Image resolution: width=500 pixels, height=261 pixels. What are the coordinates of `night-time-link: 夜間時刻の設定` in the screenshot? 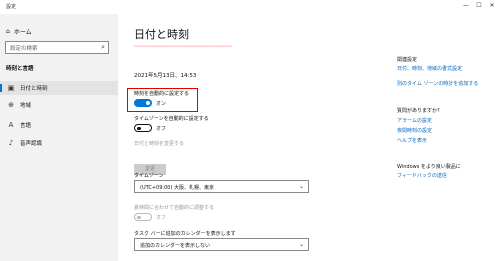 It's located at (414, 130).